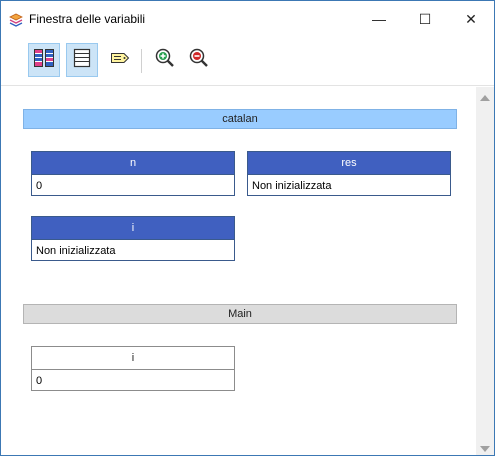 The image size is (495, 458). I want to click on maximize-button: ☐, so click(425, 19).